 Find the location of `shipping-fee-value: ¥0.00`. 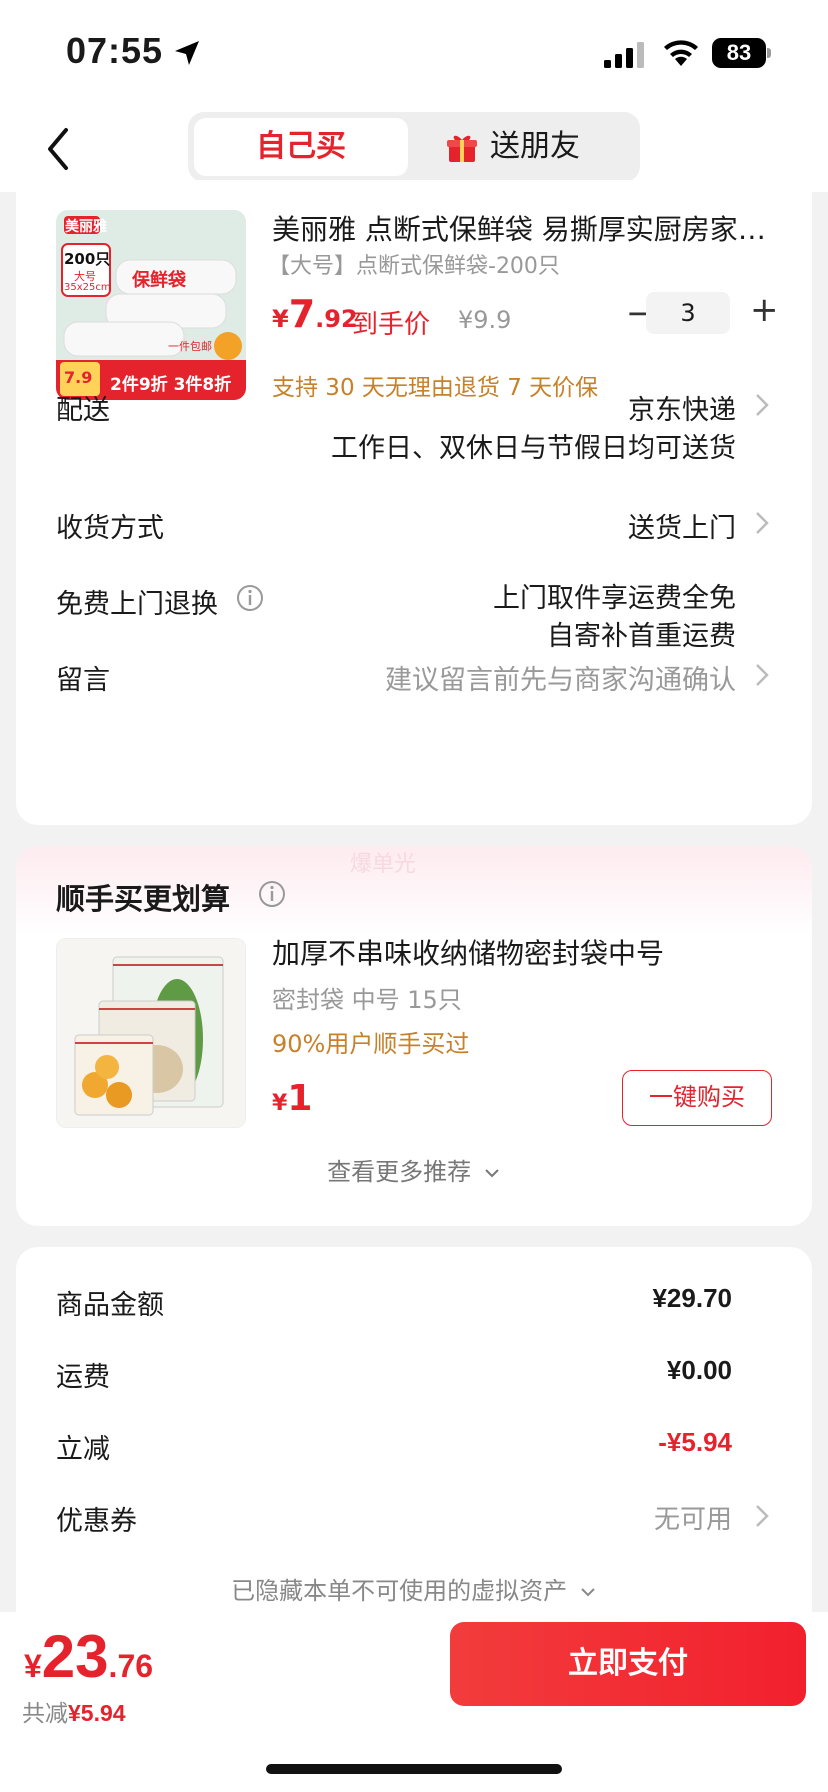

shipping-fee-value: ¥0.00 is located at coordinates (699, 1370).